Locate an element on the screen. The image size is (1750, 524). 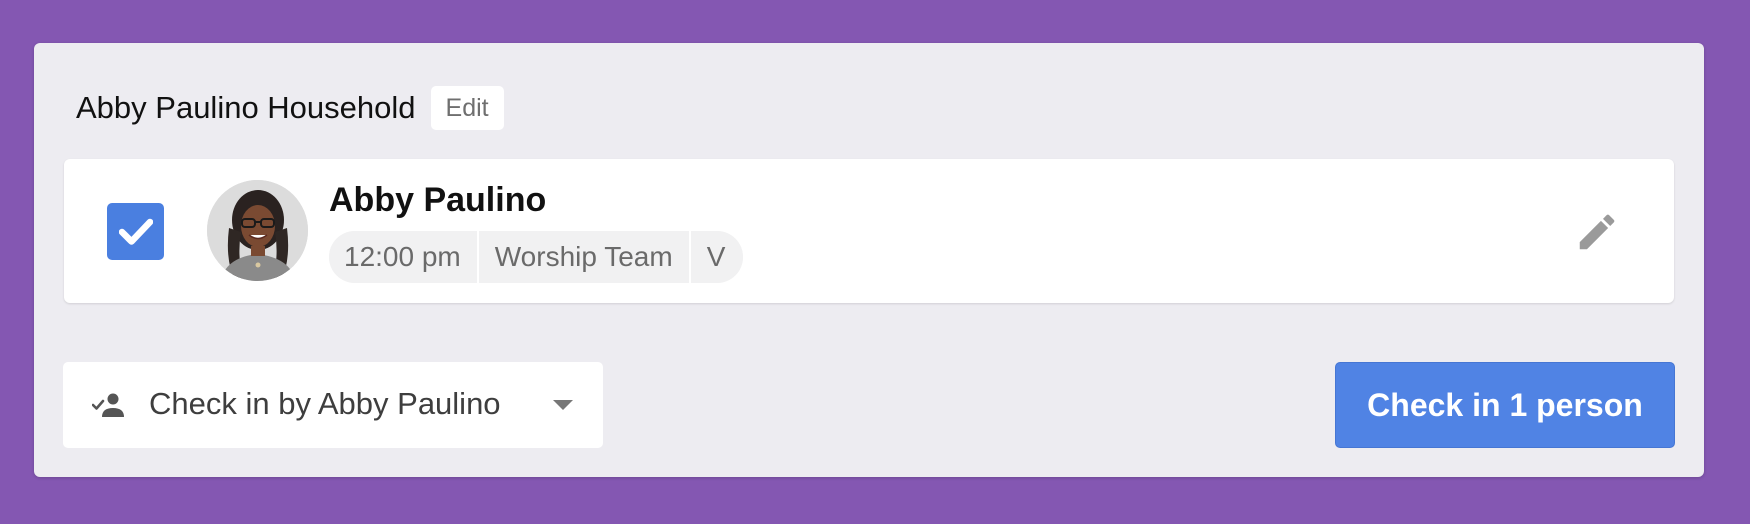
edit-household-button: Edit is located at coordinates (467, 108).